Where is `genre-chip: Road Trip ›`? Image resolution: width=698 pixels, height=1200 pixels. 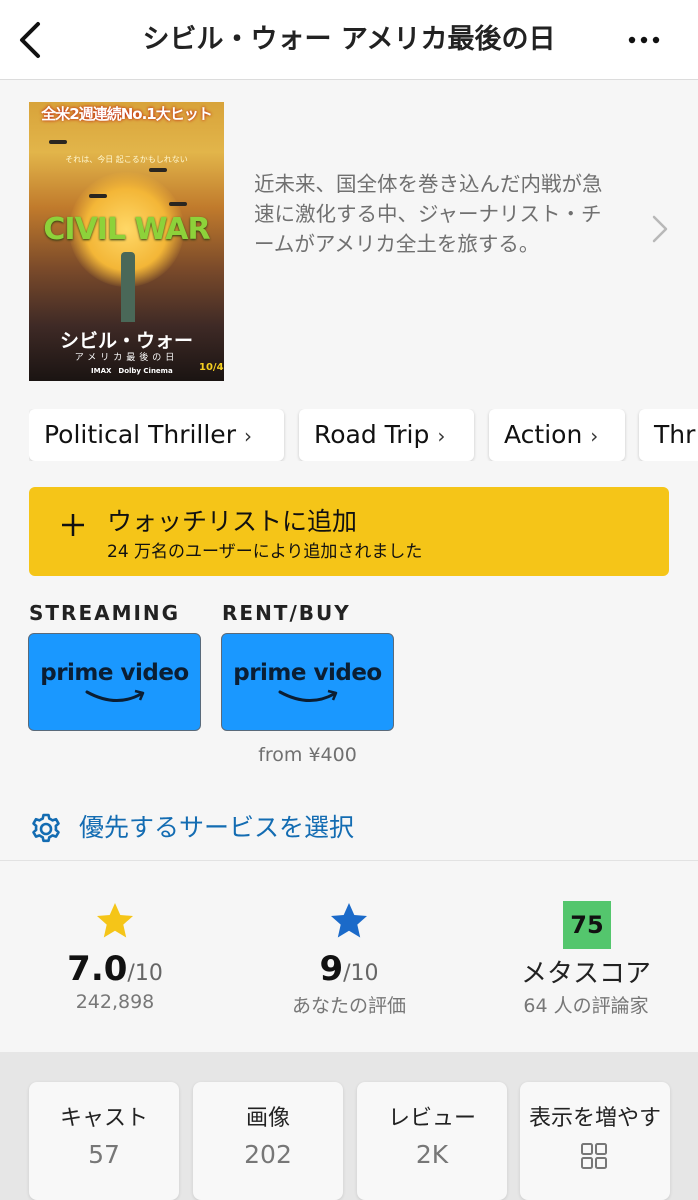
genre-chip: Road Trip › is located at coordinates (386, 435).